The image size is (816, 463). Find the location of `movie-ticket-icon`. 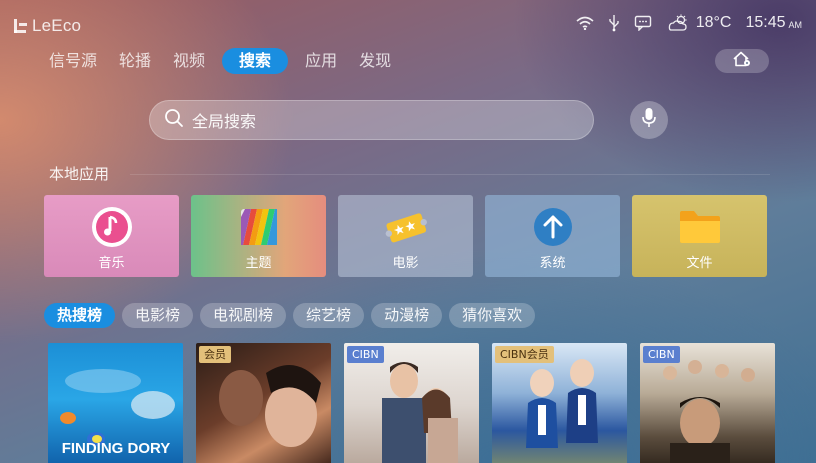

movie-ticket-icon is located at coordinates (406, 227).